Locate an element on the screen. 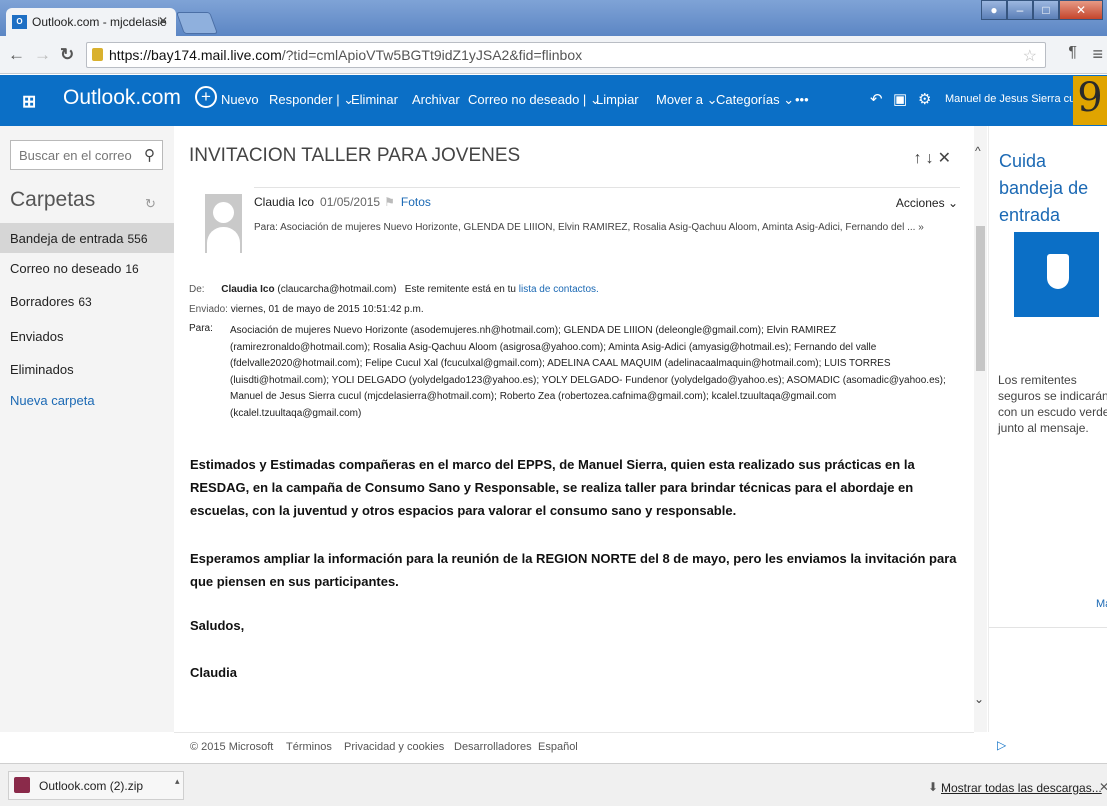 This screenshot has width=1107, height=806. chat-icon: ▣ is located at coordinates (900, 99).